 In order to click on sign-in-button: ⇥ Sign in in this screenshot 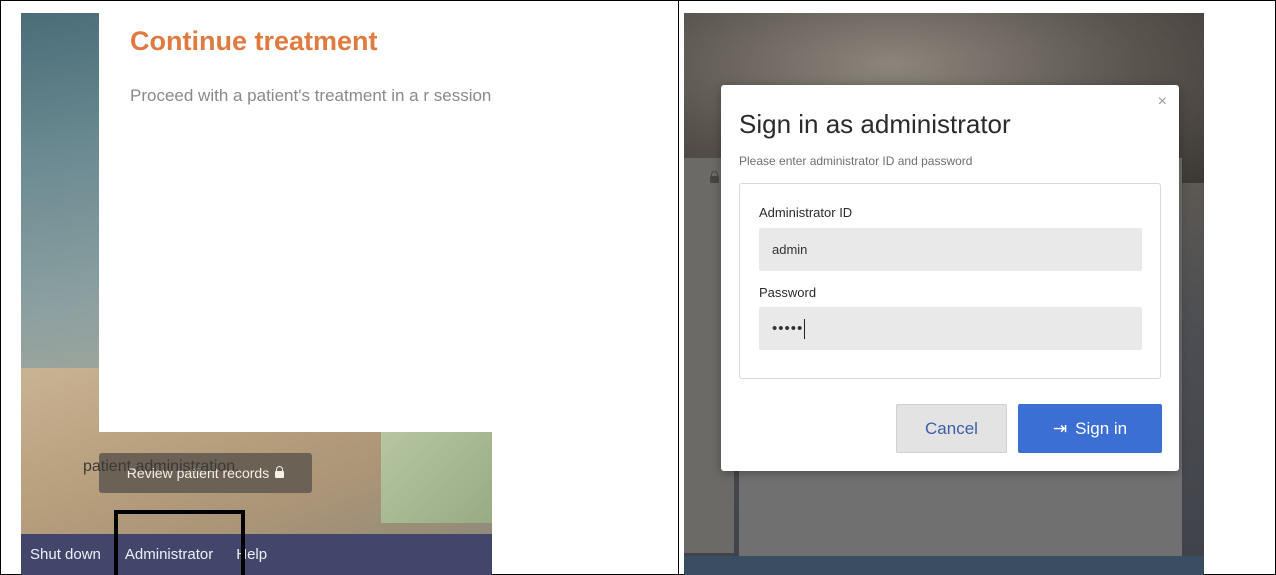, I will do `click(1090, 428)`.